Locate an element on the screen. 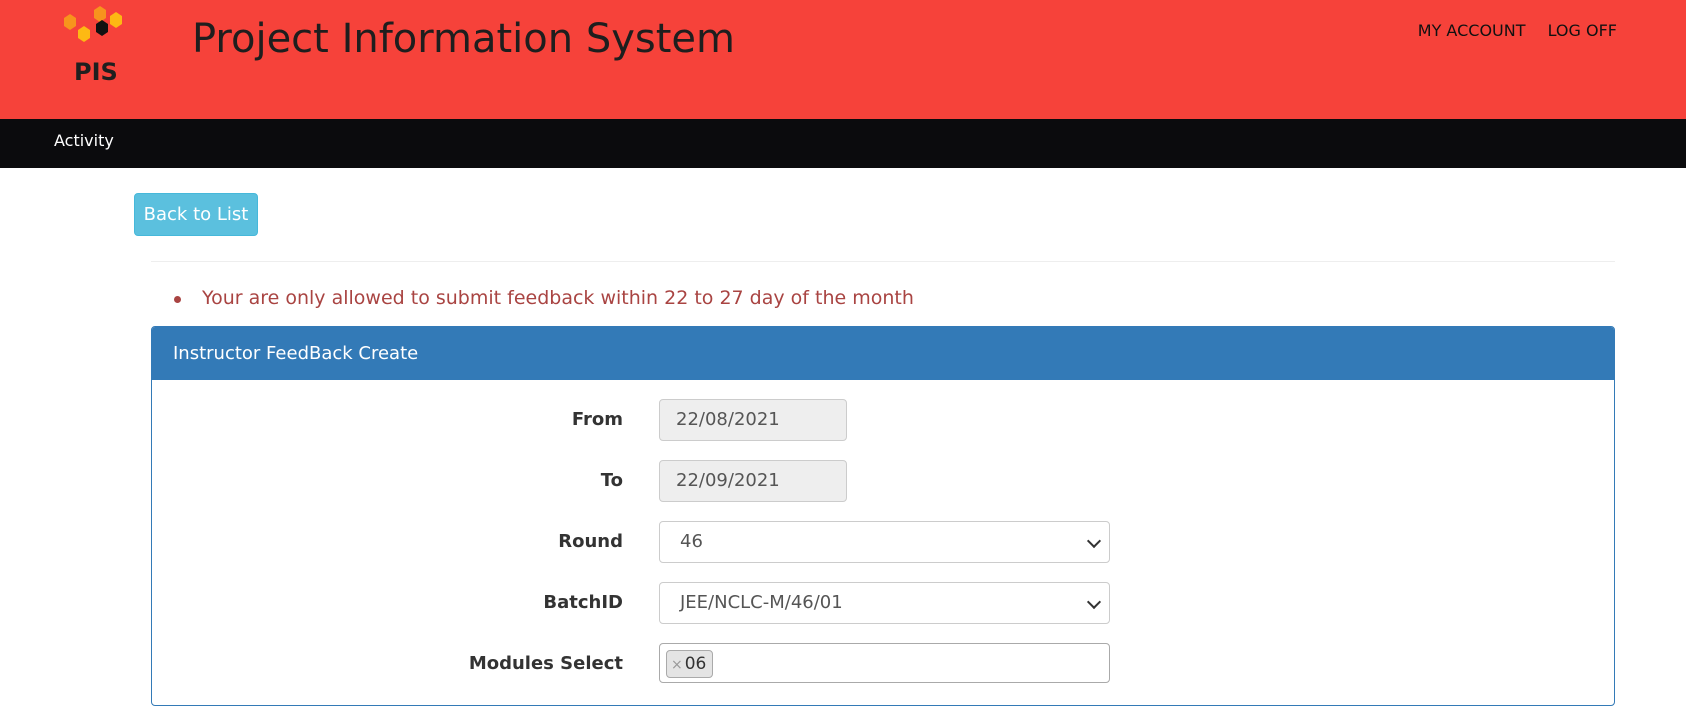 The image size is (1686, 706). panel-title: Instructor FeedBack Create is located at coordinates (883, 353).